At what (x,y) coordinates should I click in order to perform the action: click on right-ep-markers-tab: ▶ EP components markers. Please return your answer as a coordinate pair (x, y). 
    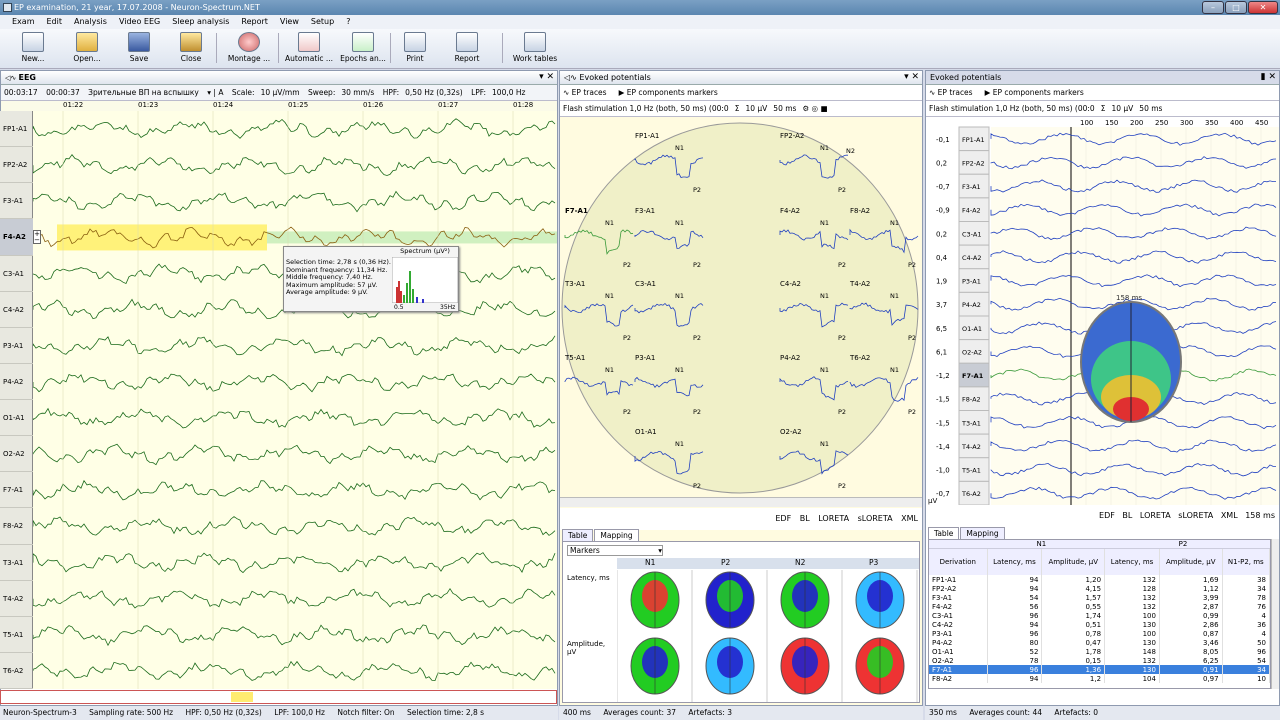
    Looking at the image, I should click on (1037, 92).